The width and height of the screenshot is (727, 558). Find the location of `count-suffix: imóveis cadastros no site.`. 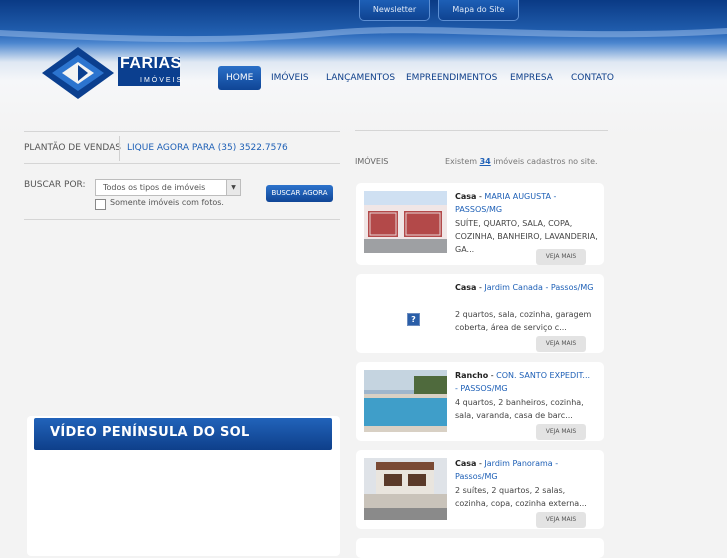

count-suffix: imóveis cadastros no site. is located at coordinates (545, 161).